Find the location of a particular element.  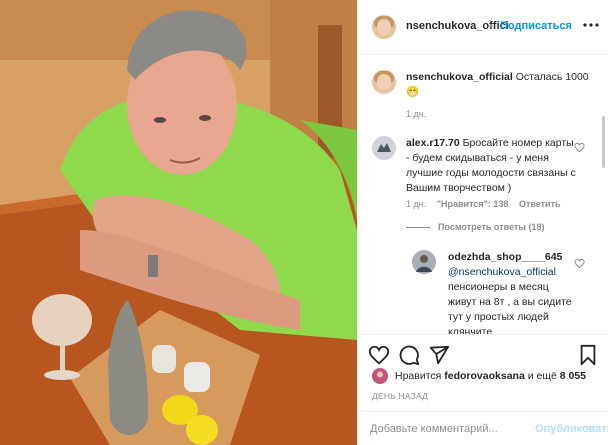

likes-text: Нравится fedorovaoksana и ещё 8 055 is located at coordinates (490, 376).